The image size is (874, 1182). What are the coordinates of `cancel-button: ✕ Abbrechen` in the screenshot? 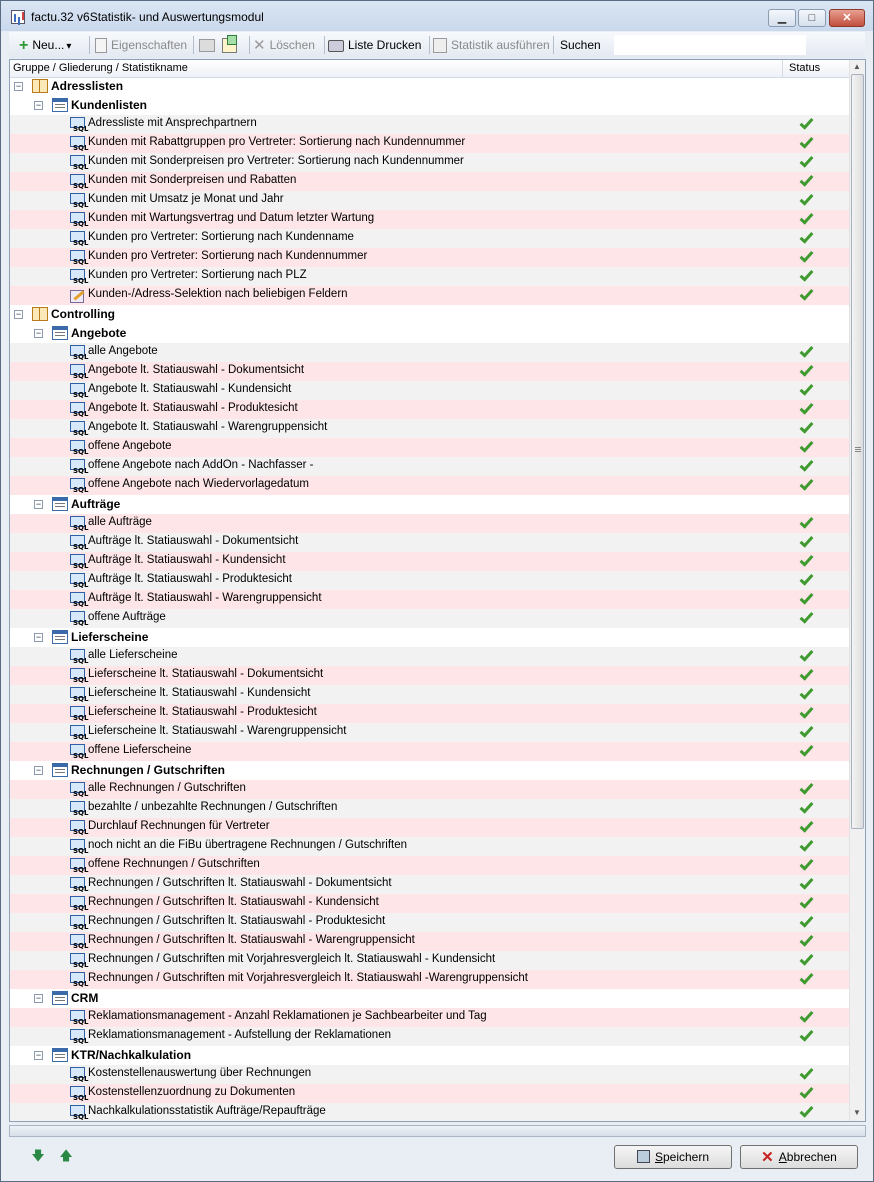 It's located at (799, 1157).